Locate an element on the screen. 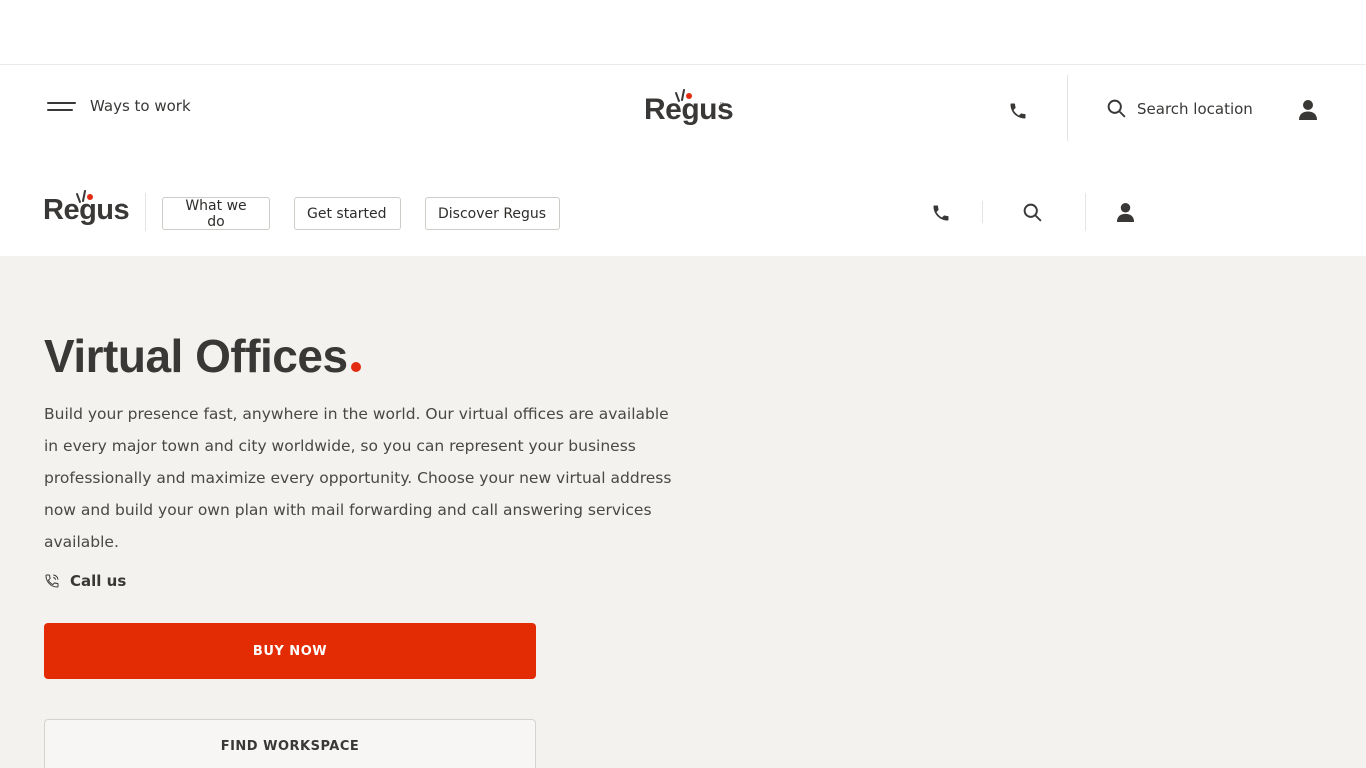  menu-icon is located at coordinates (61, 106).